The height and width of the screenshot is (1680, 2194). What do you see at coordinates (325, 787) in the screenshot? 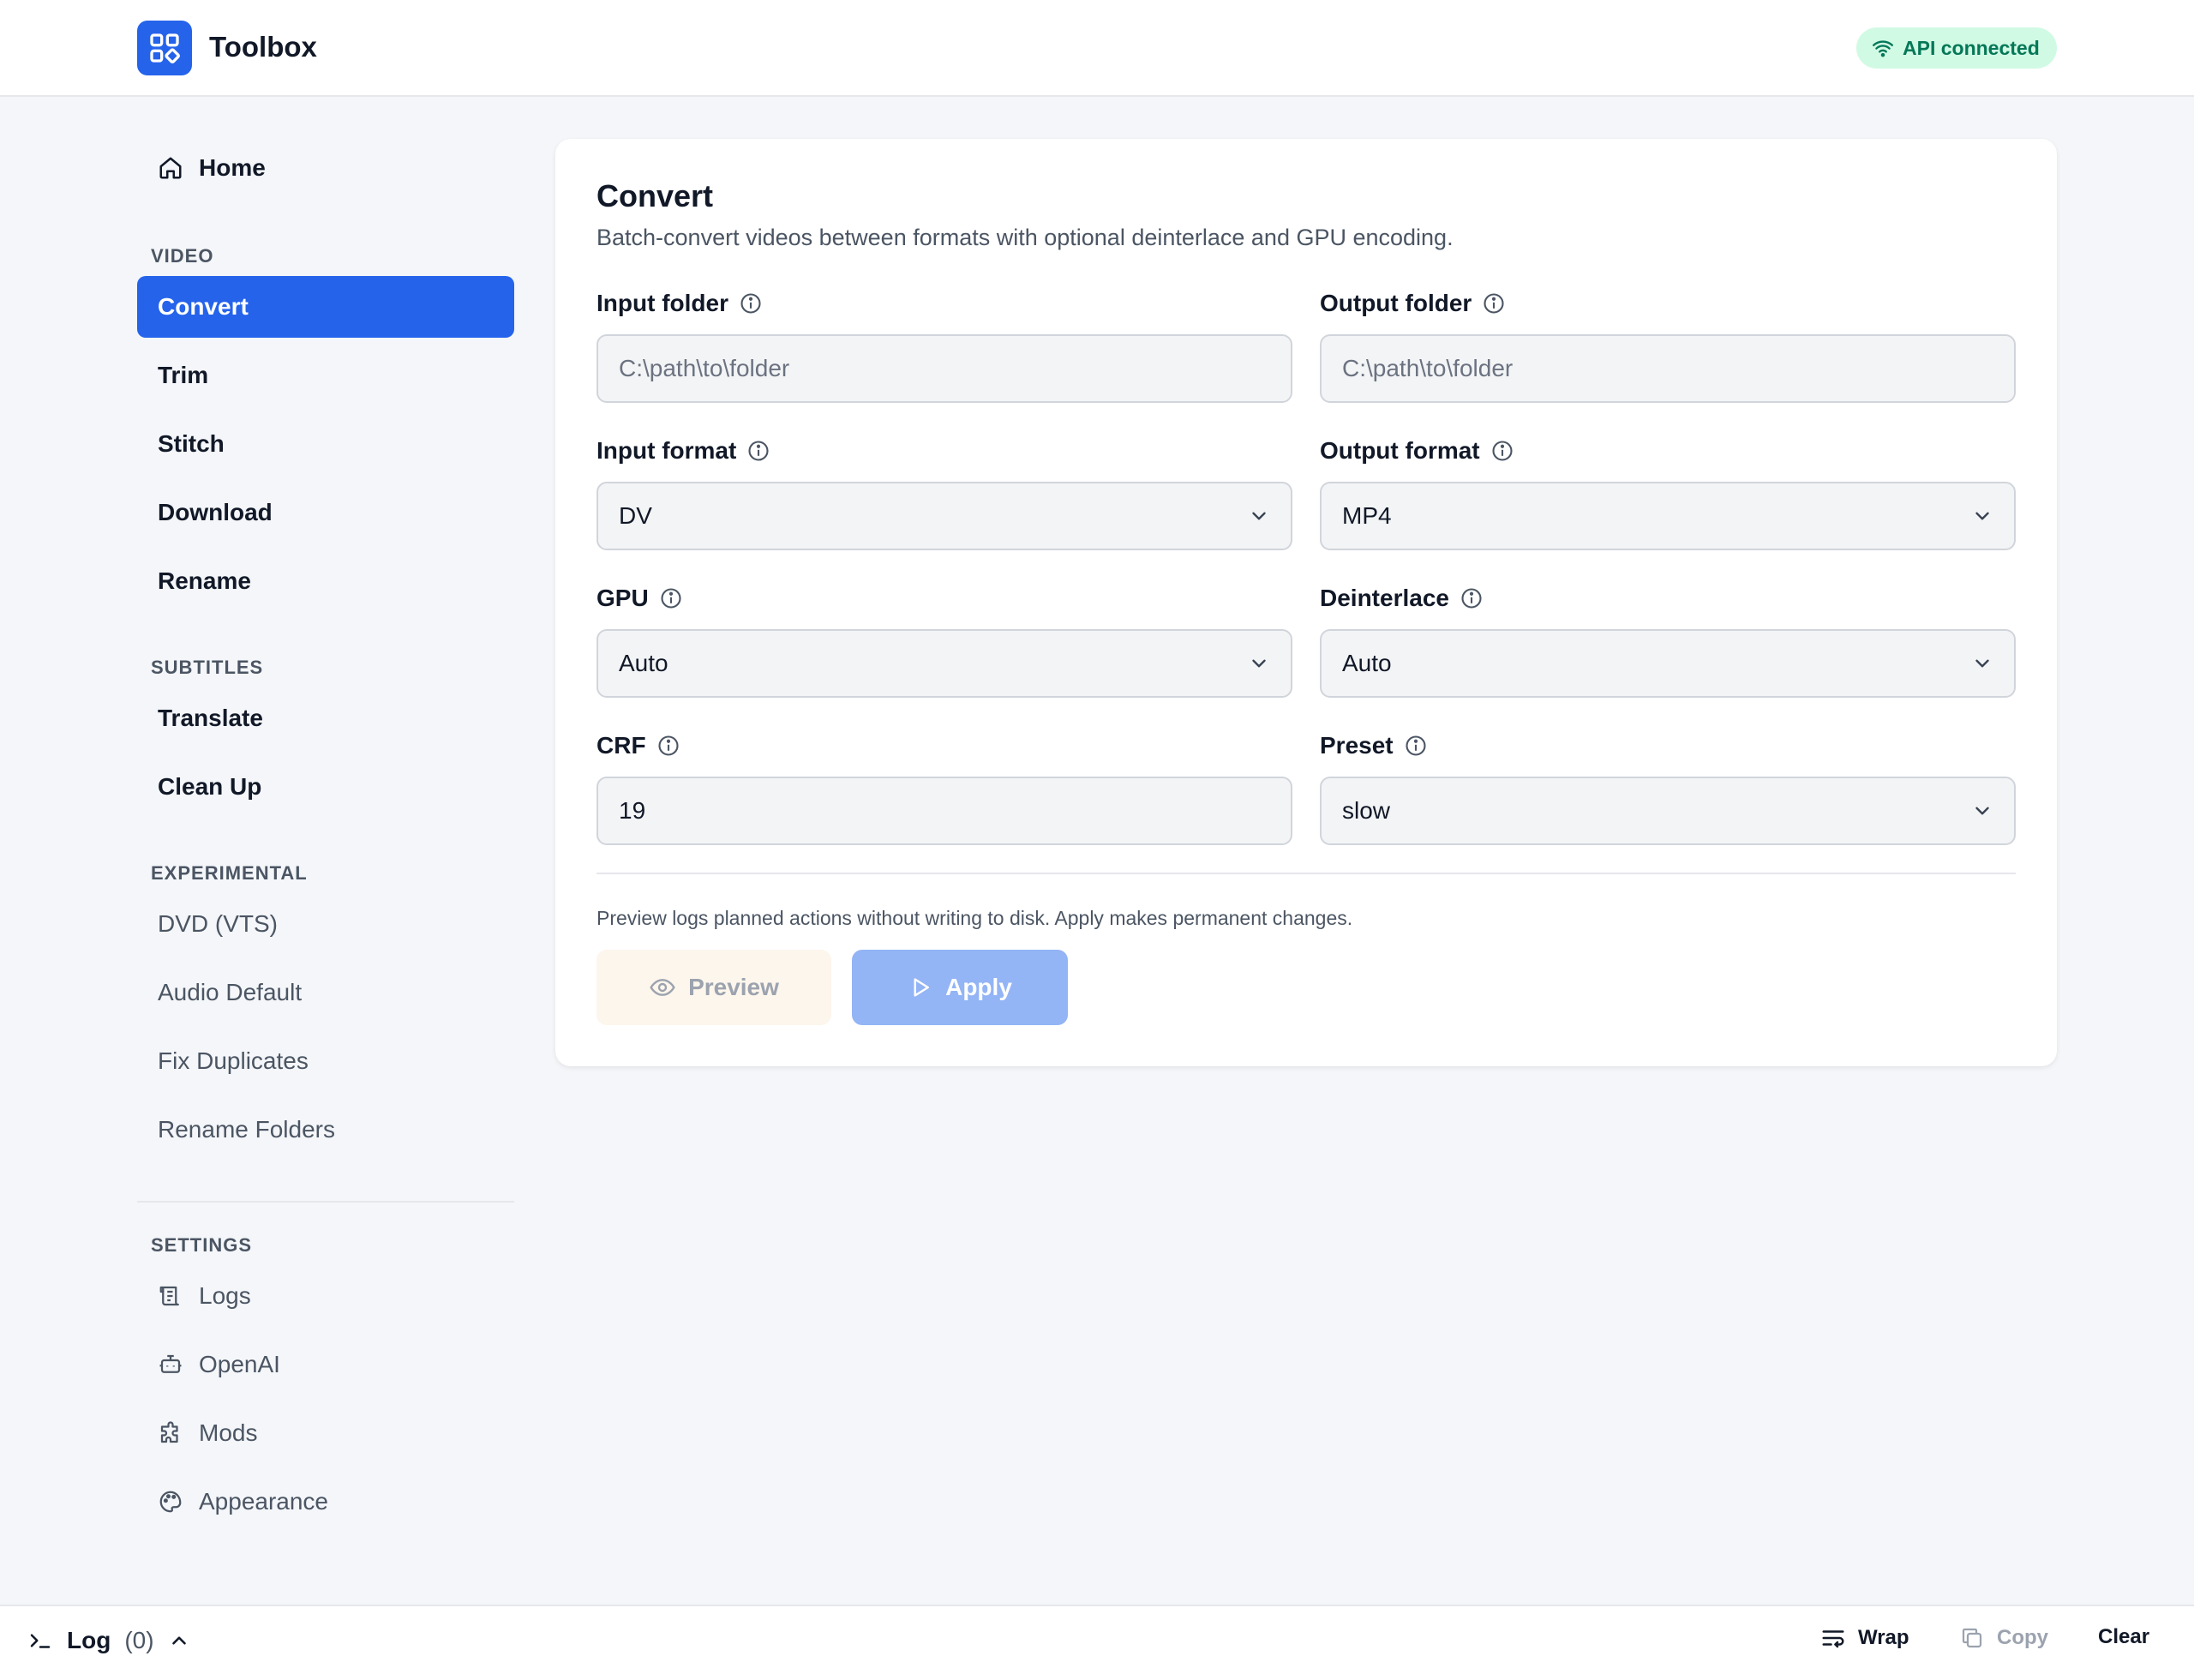
I see `sidebar-item-clean-up: Clean Up` at bounding box center [325, 787].